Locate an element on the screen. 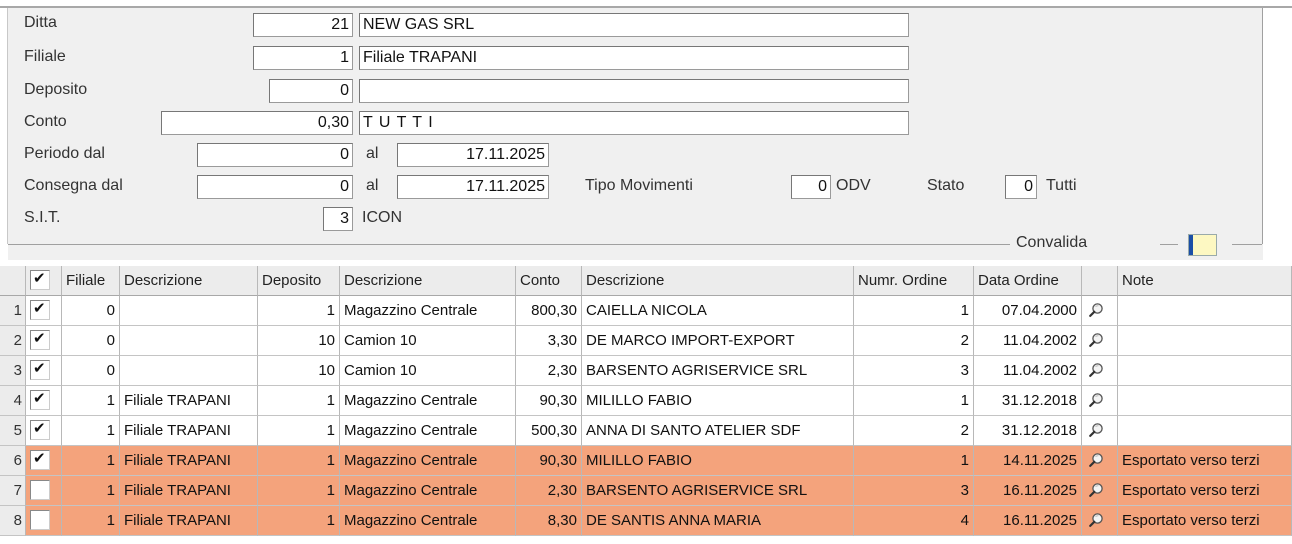  deposito-code-field: 0 is located at coordinates (311, 91).